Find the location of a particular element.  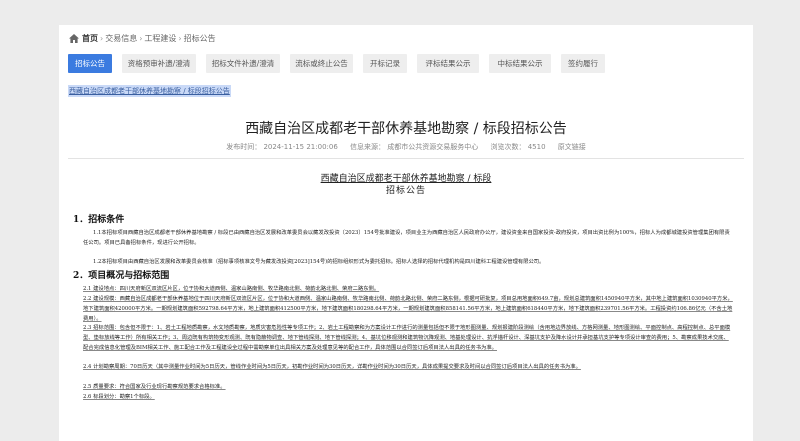

tab-failed-notice: 流标或终止公告 is located at coordinates (321, 63).